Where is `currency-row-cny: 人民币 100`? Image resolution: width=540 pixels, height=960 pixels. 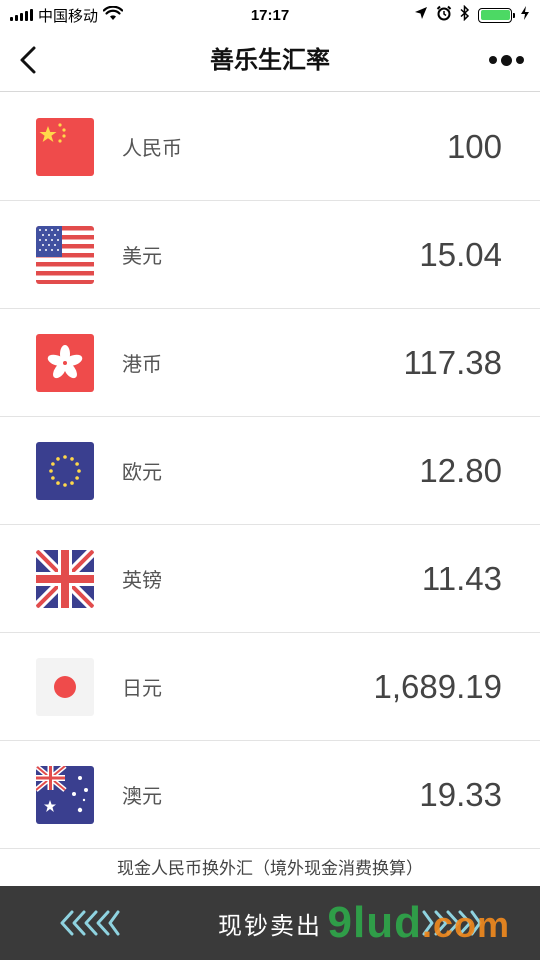 currency-row-cny: 人民币 100 is located at coordinates (270, 147).